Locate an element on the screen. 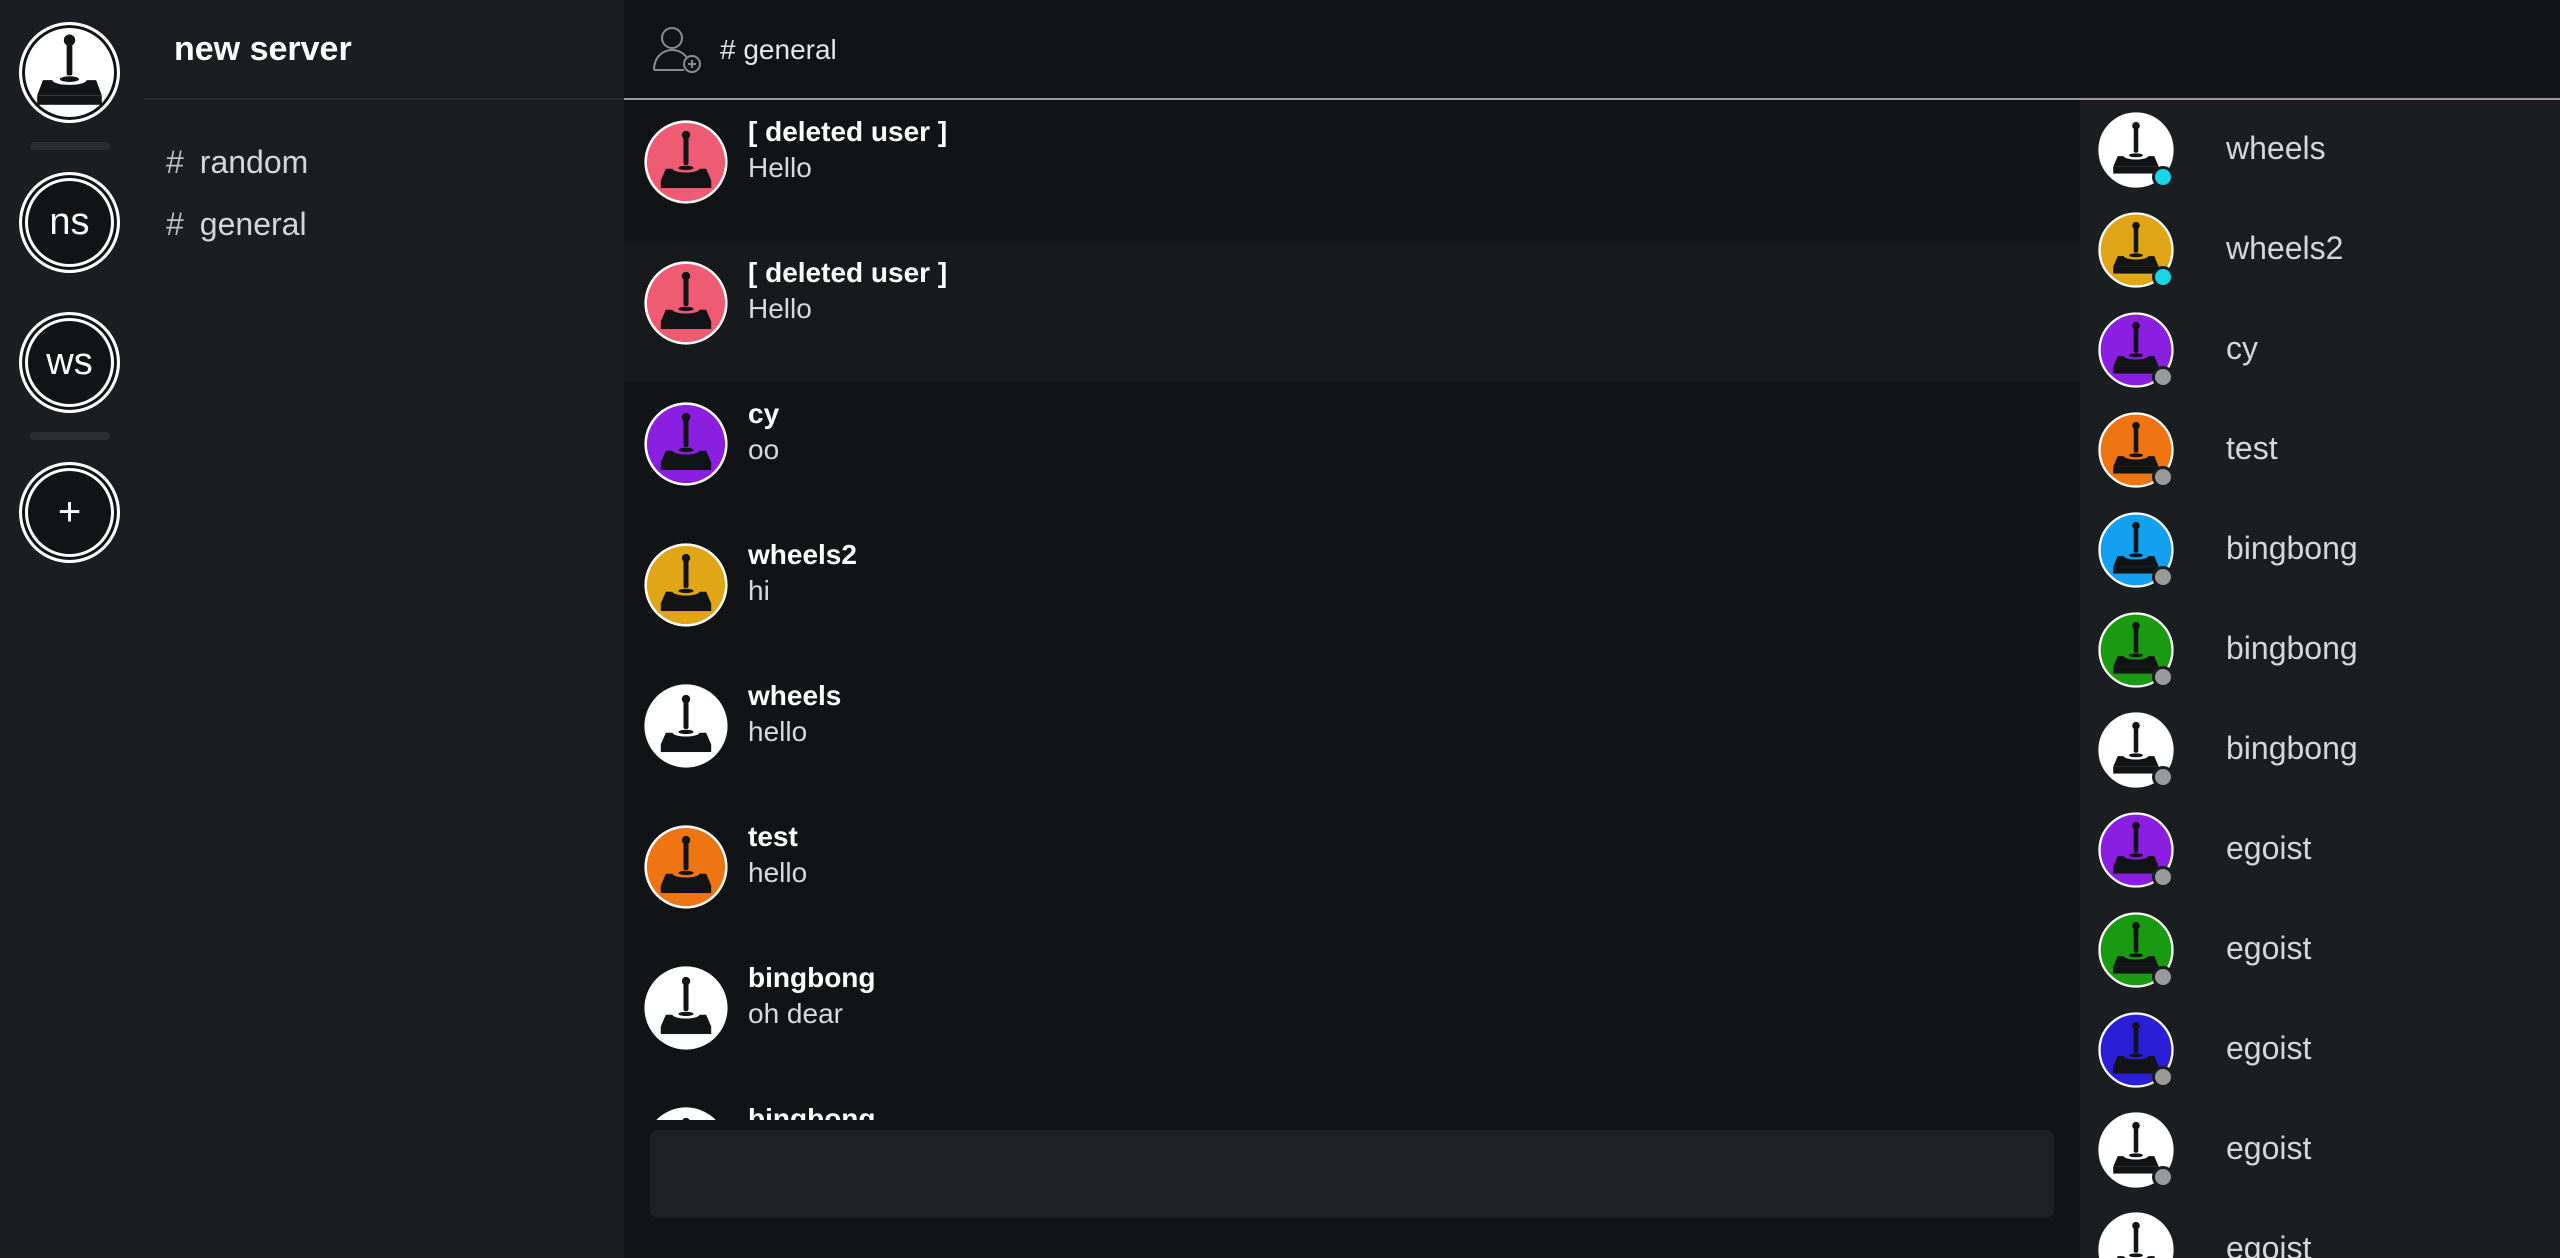 This screenshot has width=2560, height=1258. server-ns-button: ns is located at coordinates (69, 222).